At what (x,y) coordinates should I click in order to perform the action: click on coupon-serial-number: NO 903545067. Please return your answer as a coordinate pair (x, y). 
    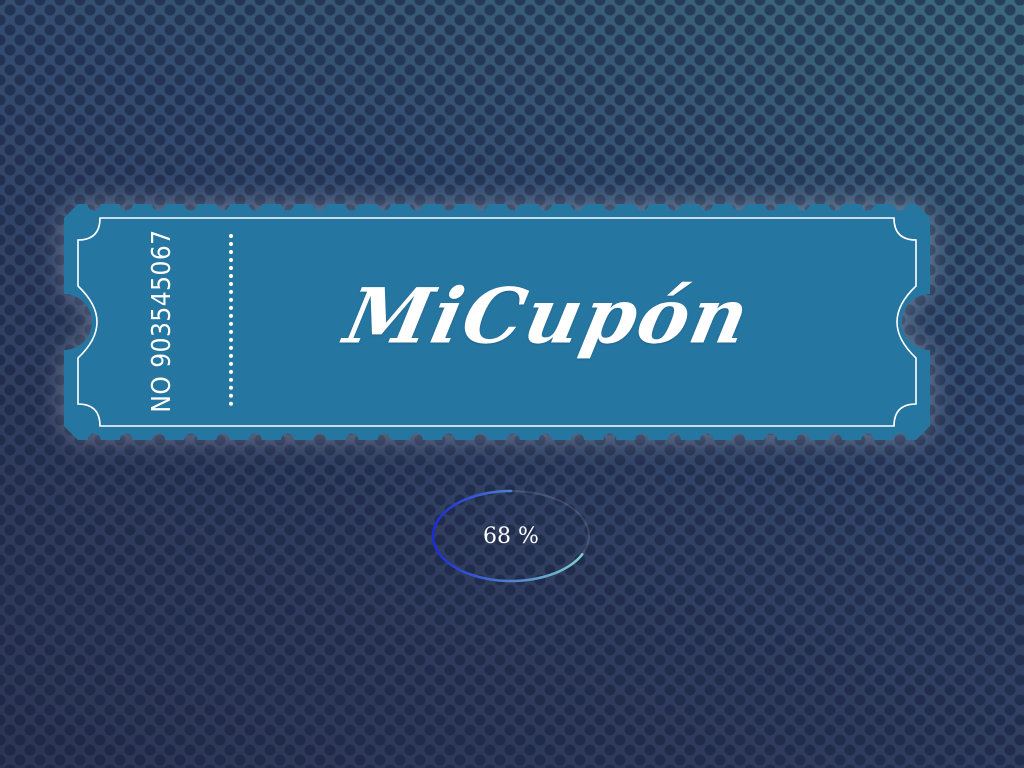
    Looking at the image, I should click on (162, 321).